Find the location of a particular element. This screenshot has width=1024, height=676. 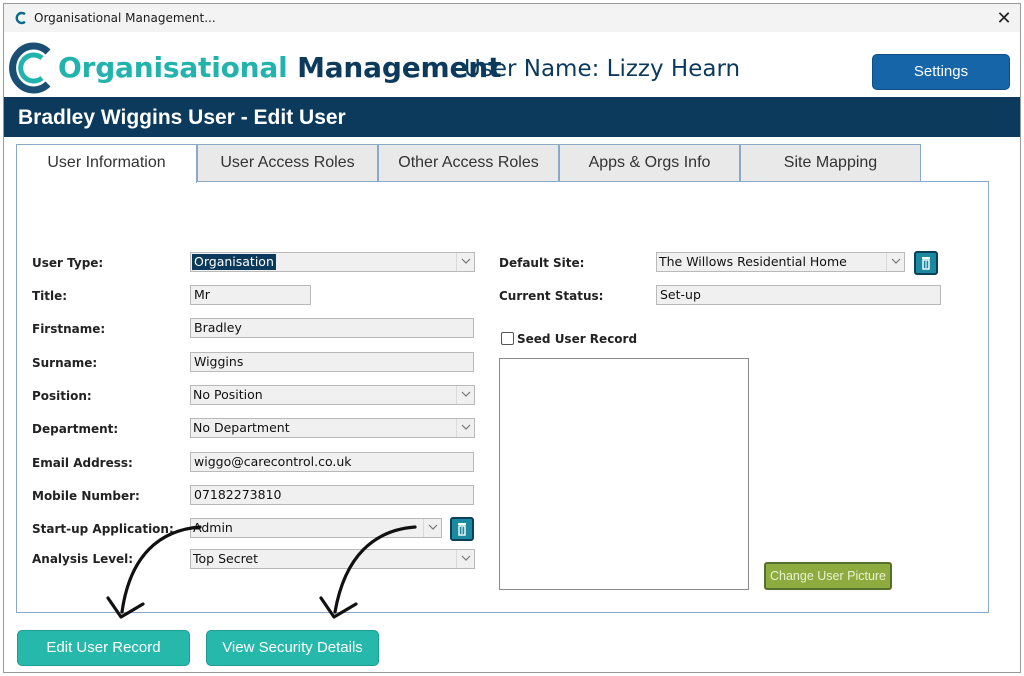

email-label: Email Address: is located at coordinates (82, 463).